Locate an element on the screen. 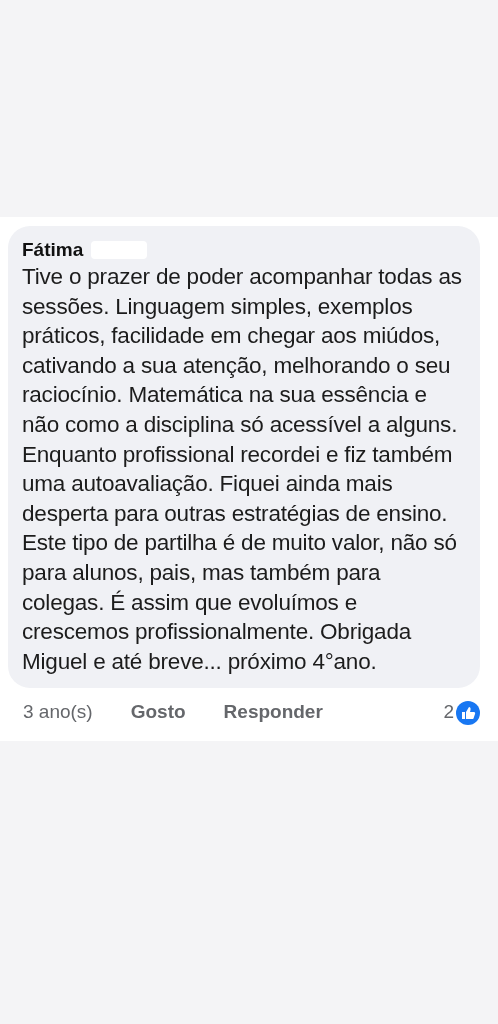 This screenshot has height=1024, width=498. comment-time: 3 ano(s) is located at coordinates (58, 712).